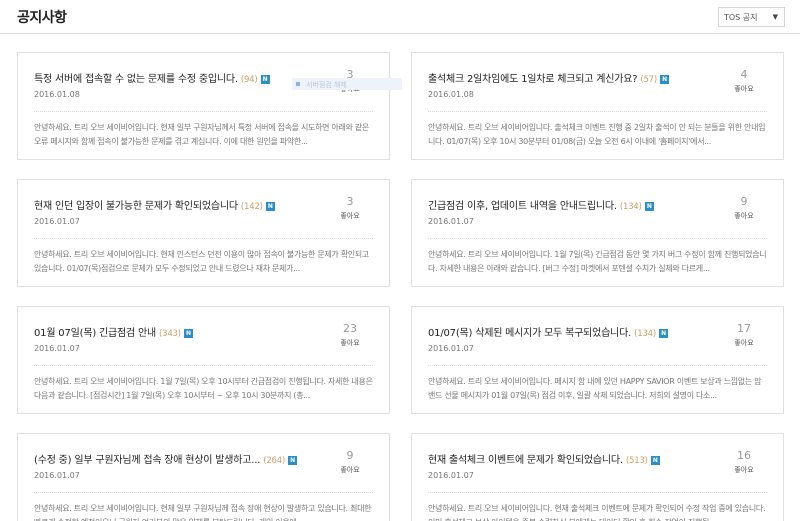 The image size is (800, 521). I want to click on page-title: 공지사항, so click(42, 18).